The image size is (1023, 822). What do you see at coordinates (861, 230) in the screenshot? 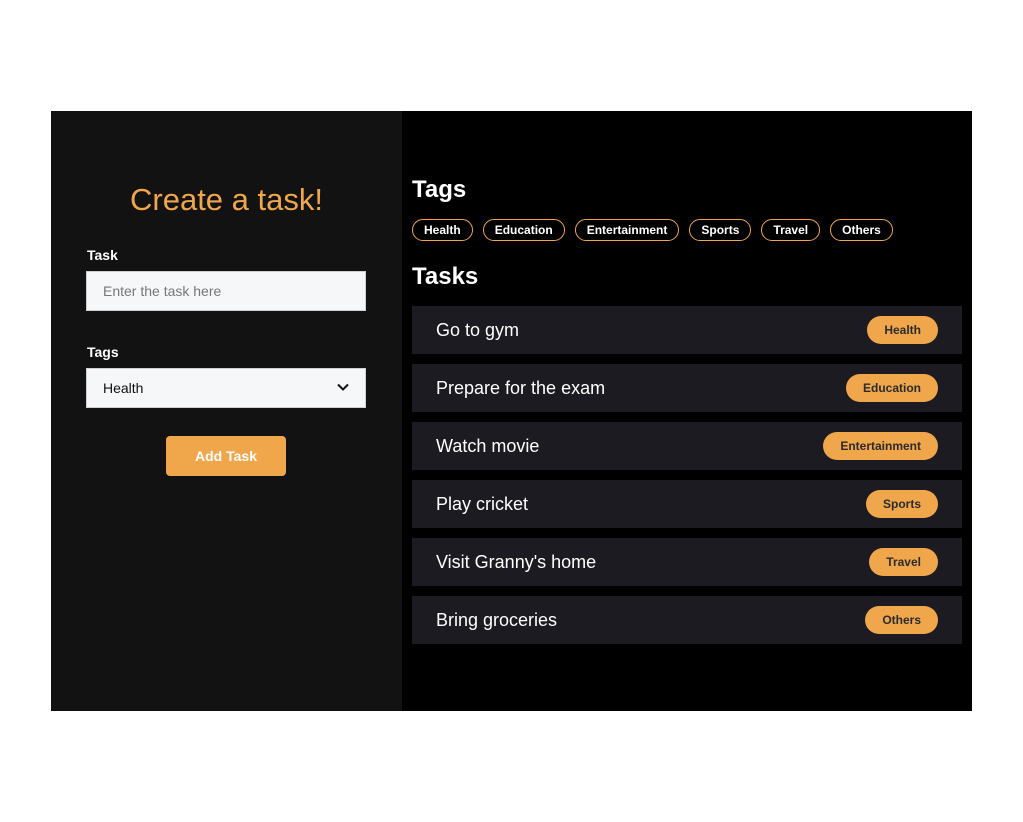
I see `tag-filter-others: Others` at bounding box center [861, 230].